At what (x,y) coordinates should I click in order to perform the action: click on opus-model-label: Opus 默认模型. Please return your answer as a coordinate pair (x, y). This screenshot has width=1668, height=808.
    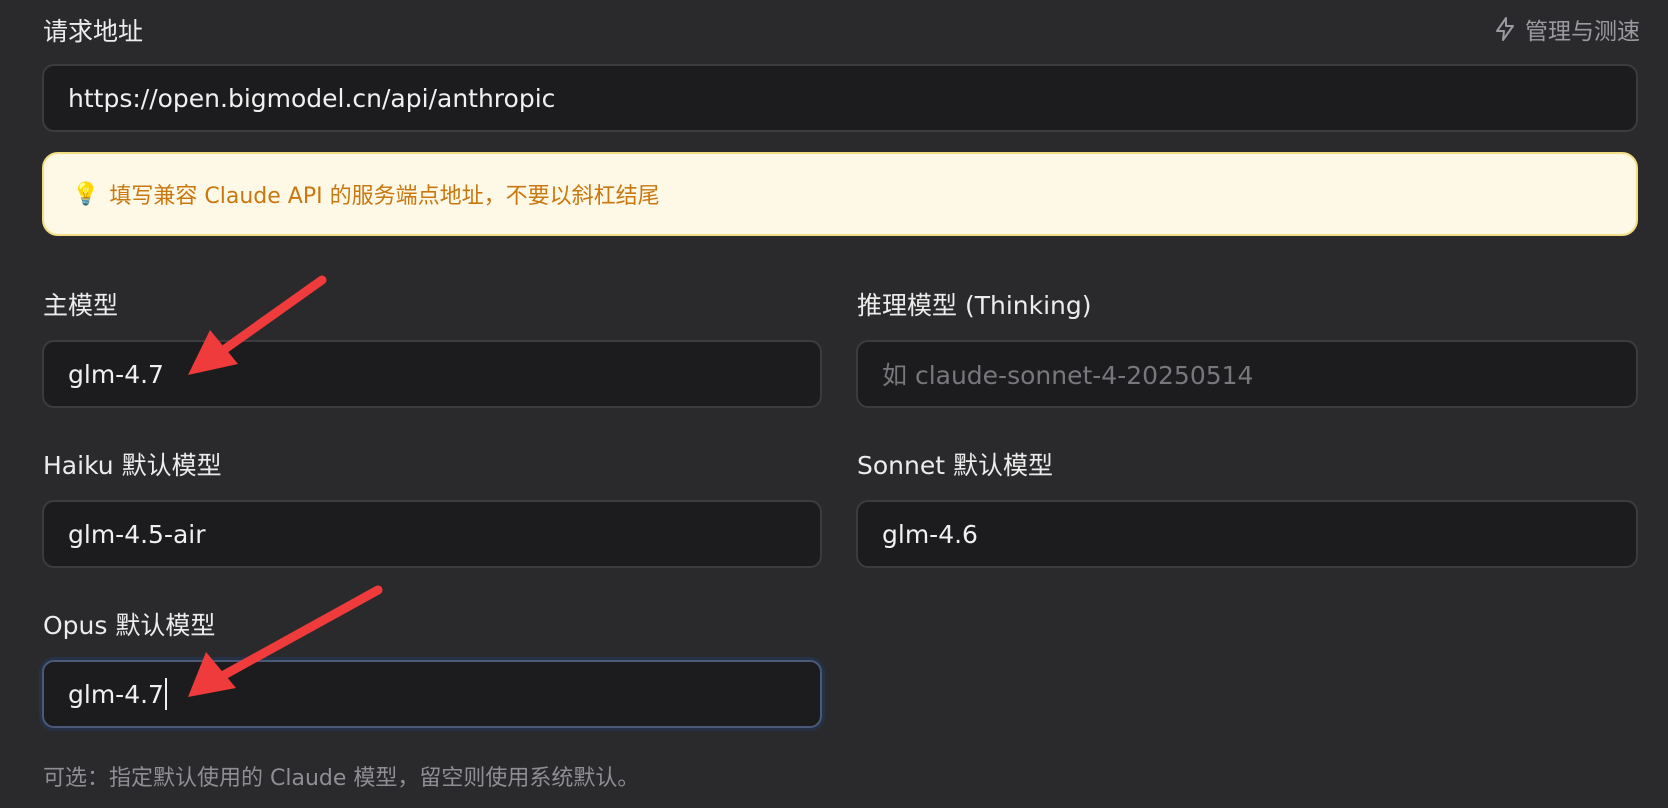
    Looking at the image, I should click on (129, 625).